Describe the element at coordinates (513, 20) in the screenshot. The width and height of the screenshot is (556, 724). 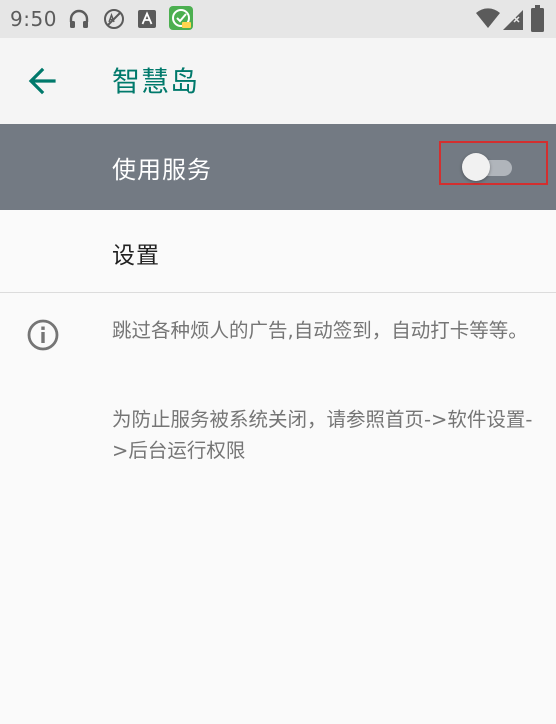
I see `signal-icon` at that location.